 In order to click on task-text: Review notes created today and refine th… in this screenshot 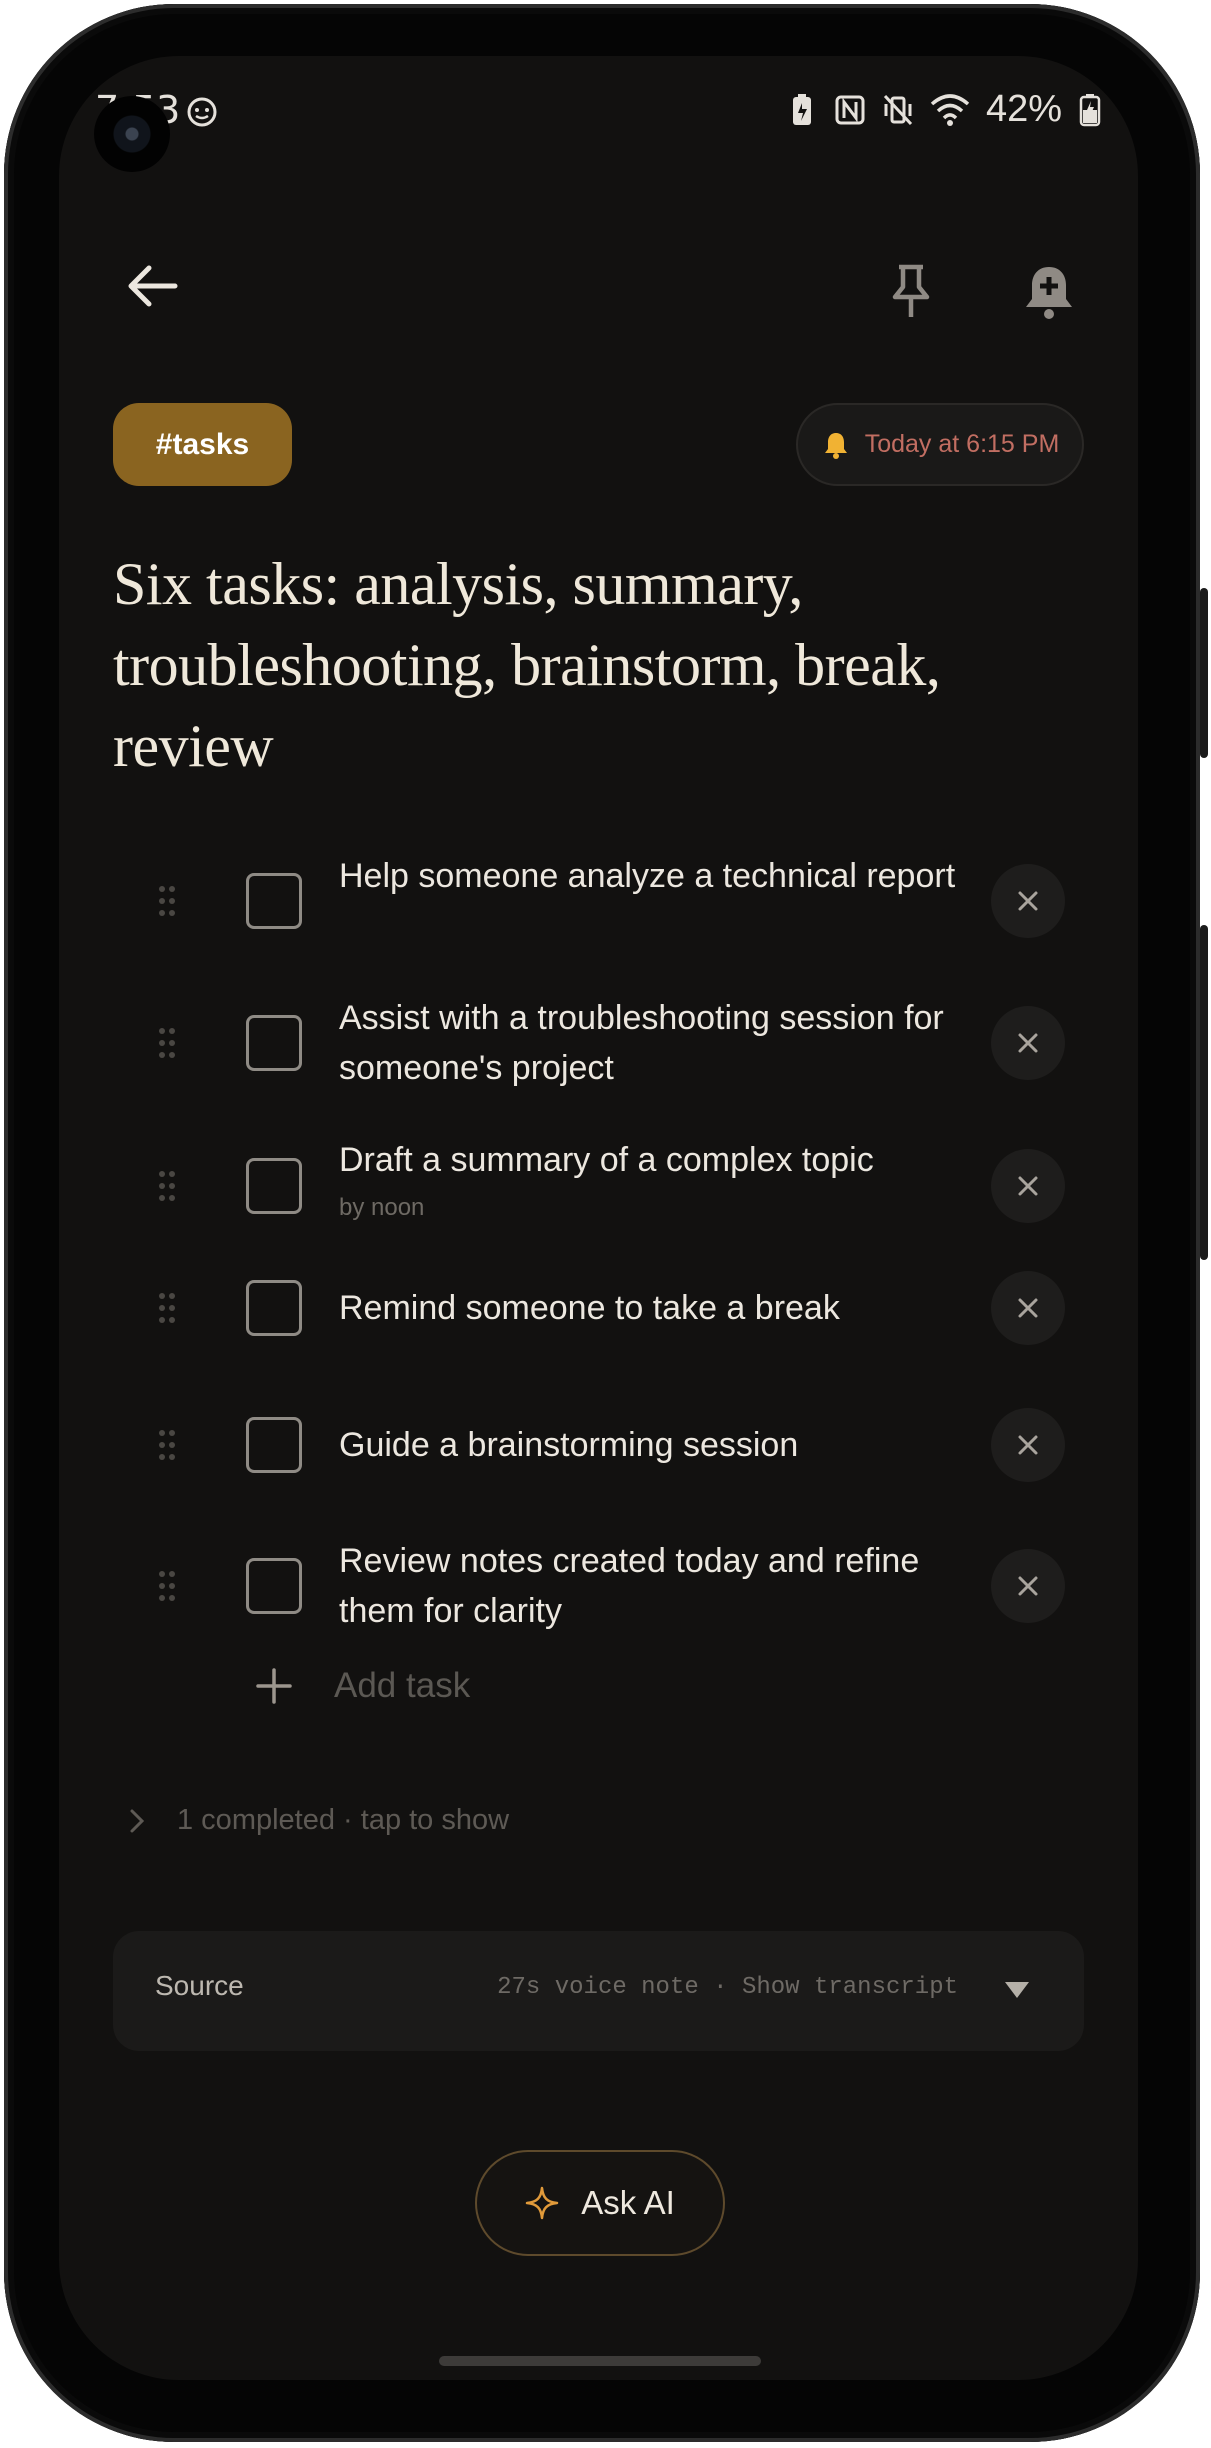, I will do `click(664, 1586)`.